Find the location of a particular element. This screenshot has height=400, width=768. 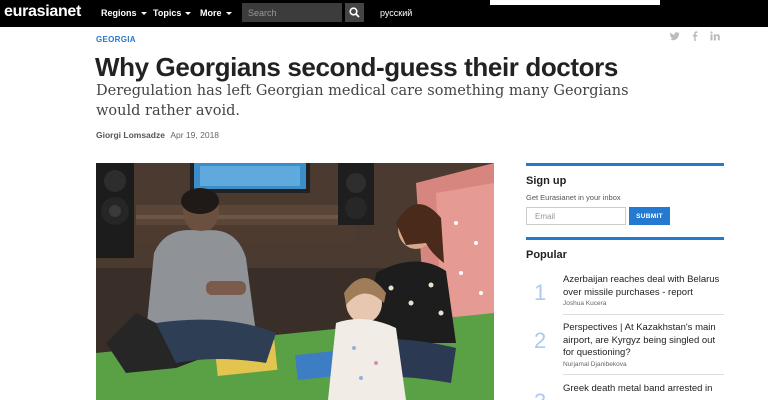

search-icon is located at coordinates (354, 12).